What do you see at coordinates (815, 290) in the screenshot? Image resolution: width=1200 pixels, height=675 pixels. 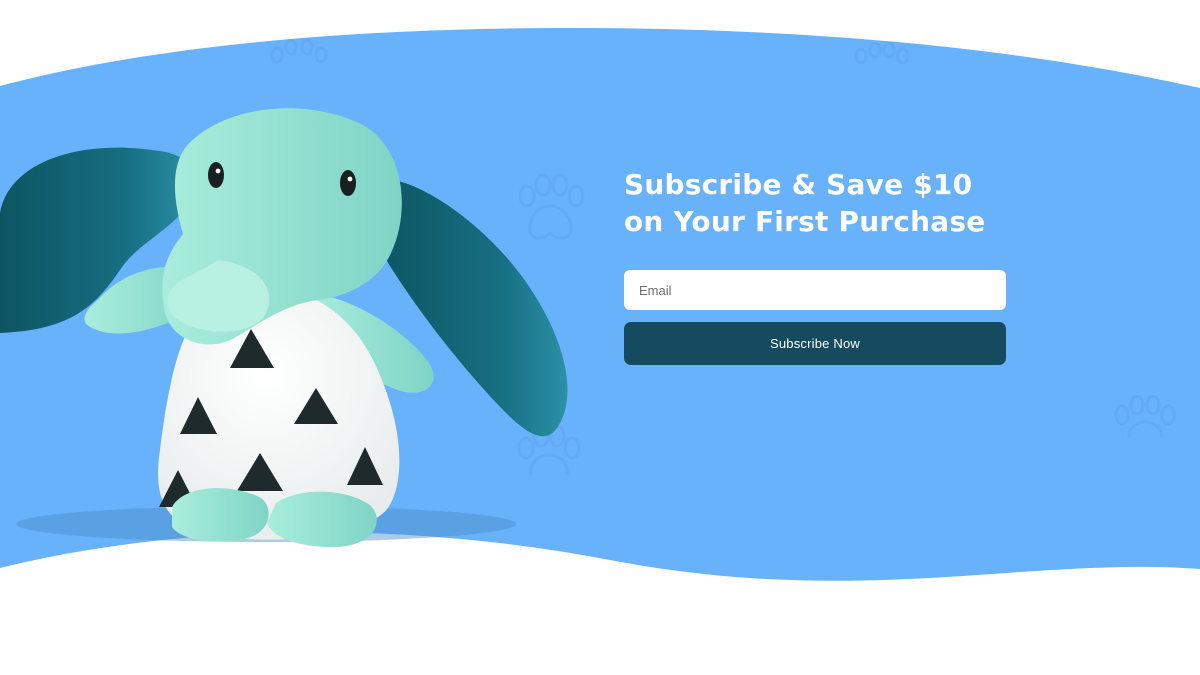 I see `email-field` at bounding box center [815, 290].